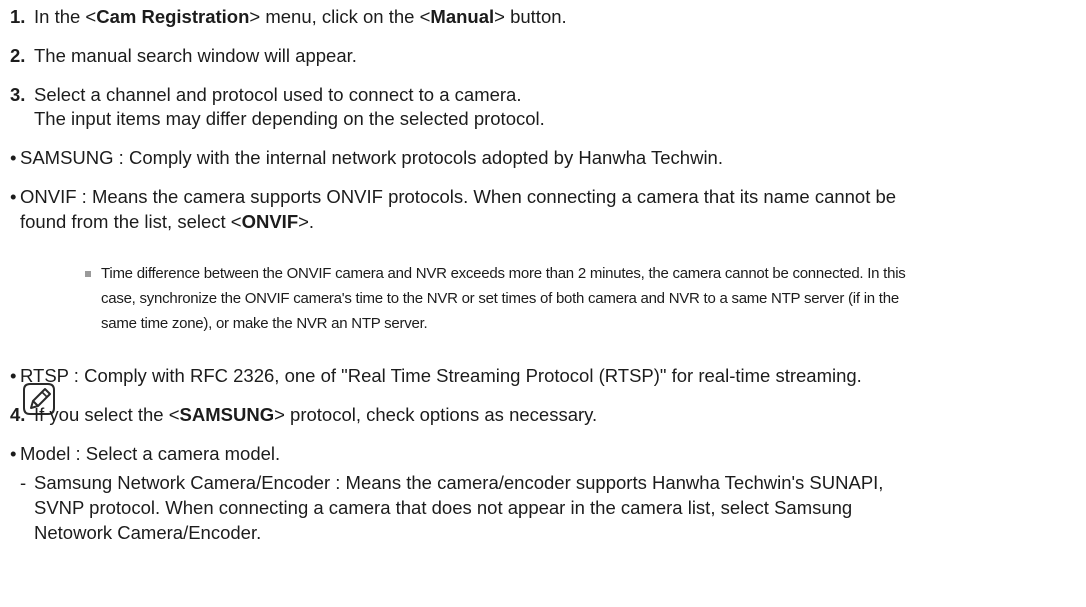 The height and width of the screenshot is (607, 1086). I want to click on sub-item-dash: -, so click(23, 482).